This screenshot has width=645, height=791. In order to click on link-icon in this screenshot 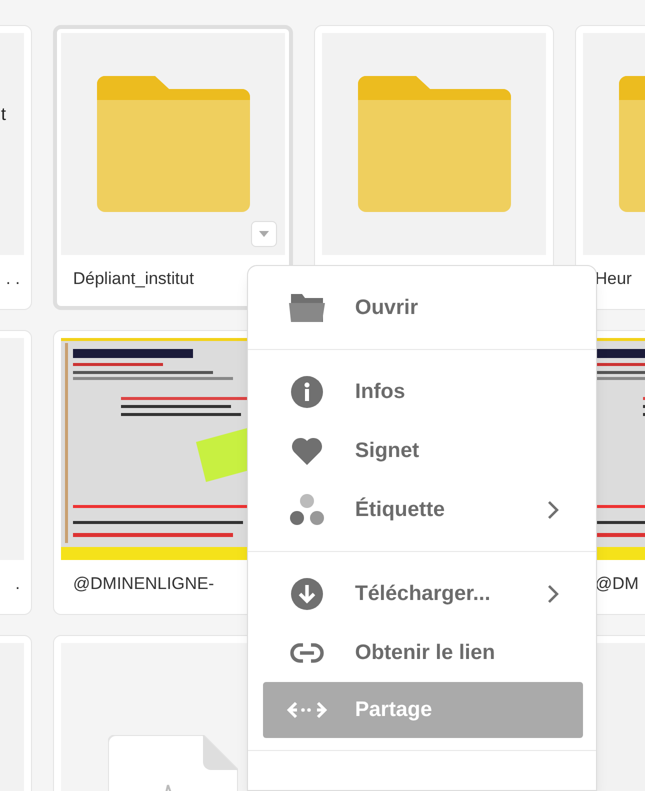, I will do `click(307, 653)`.